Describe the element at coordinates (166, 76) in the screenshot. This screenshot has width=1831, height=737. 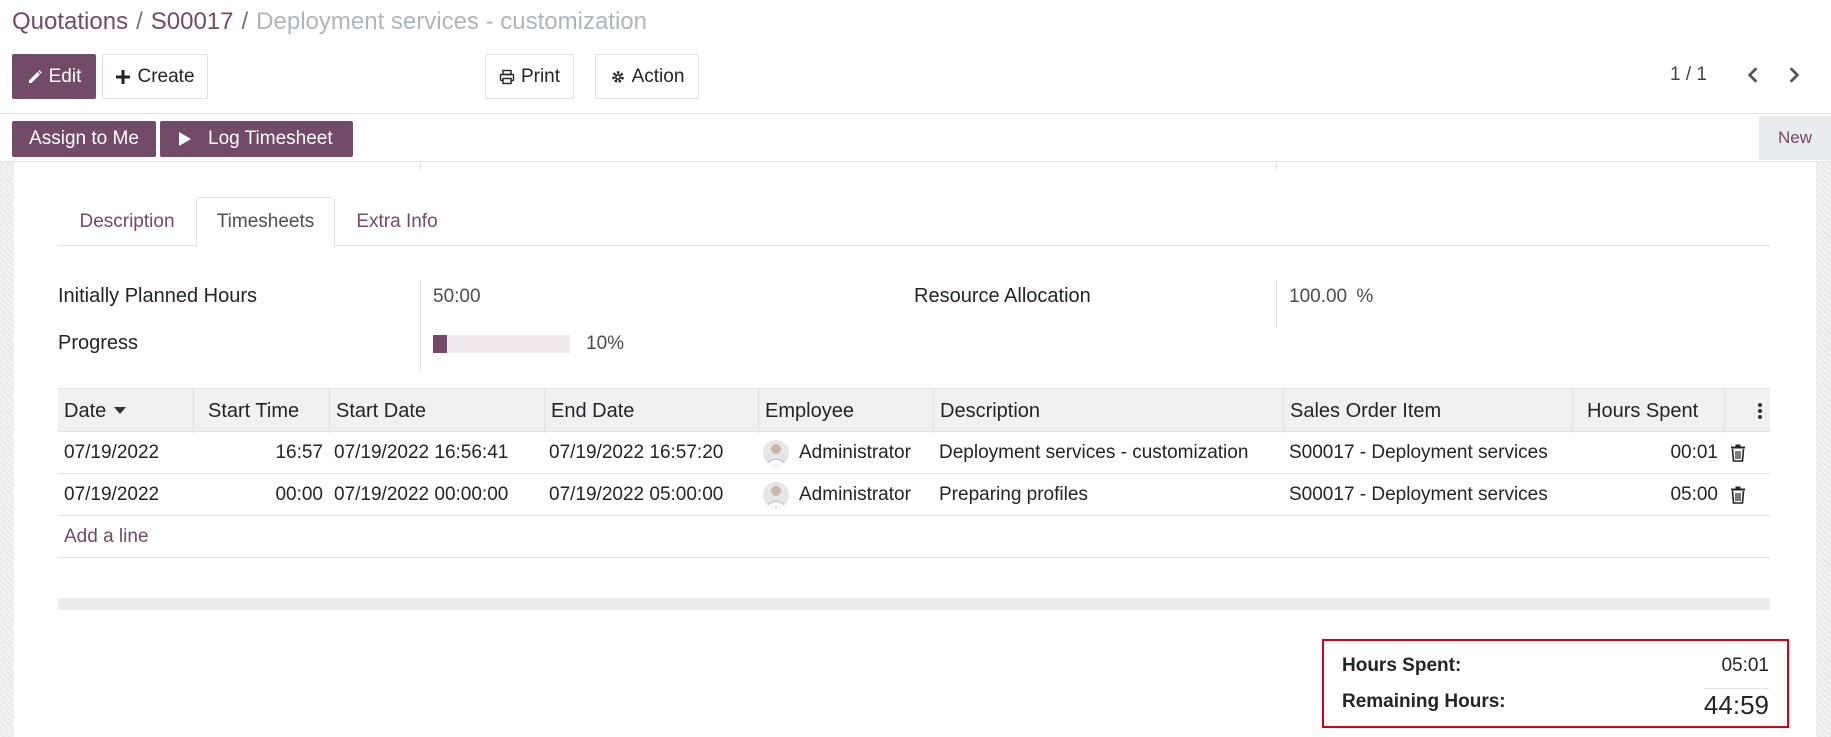
I see `create-label: Create` at that location.